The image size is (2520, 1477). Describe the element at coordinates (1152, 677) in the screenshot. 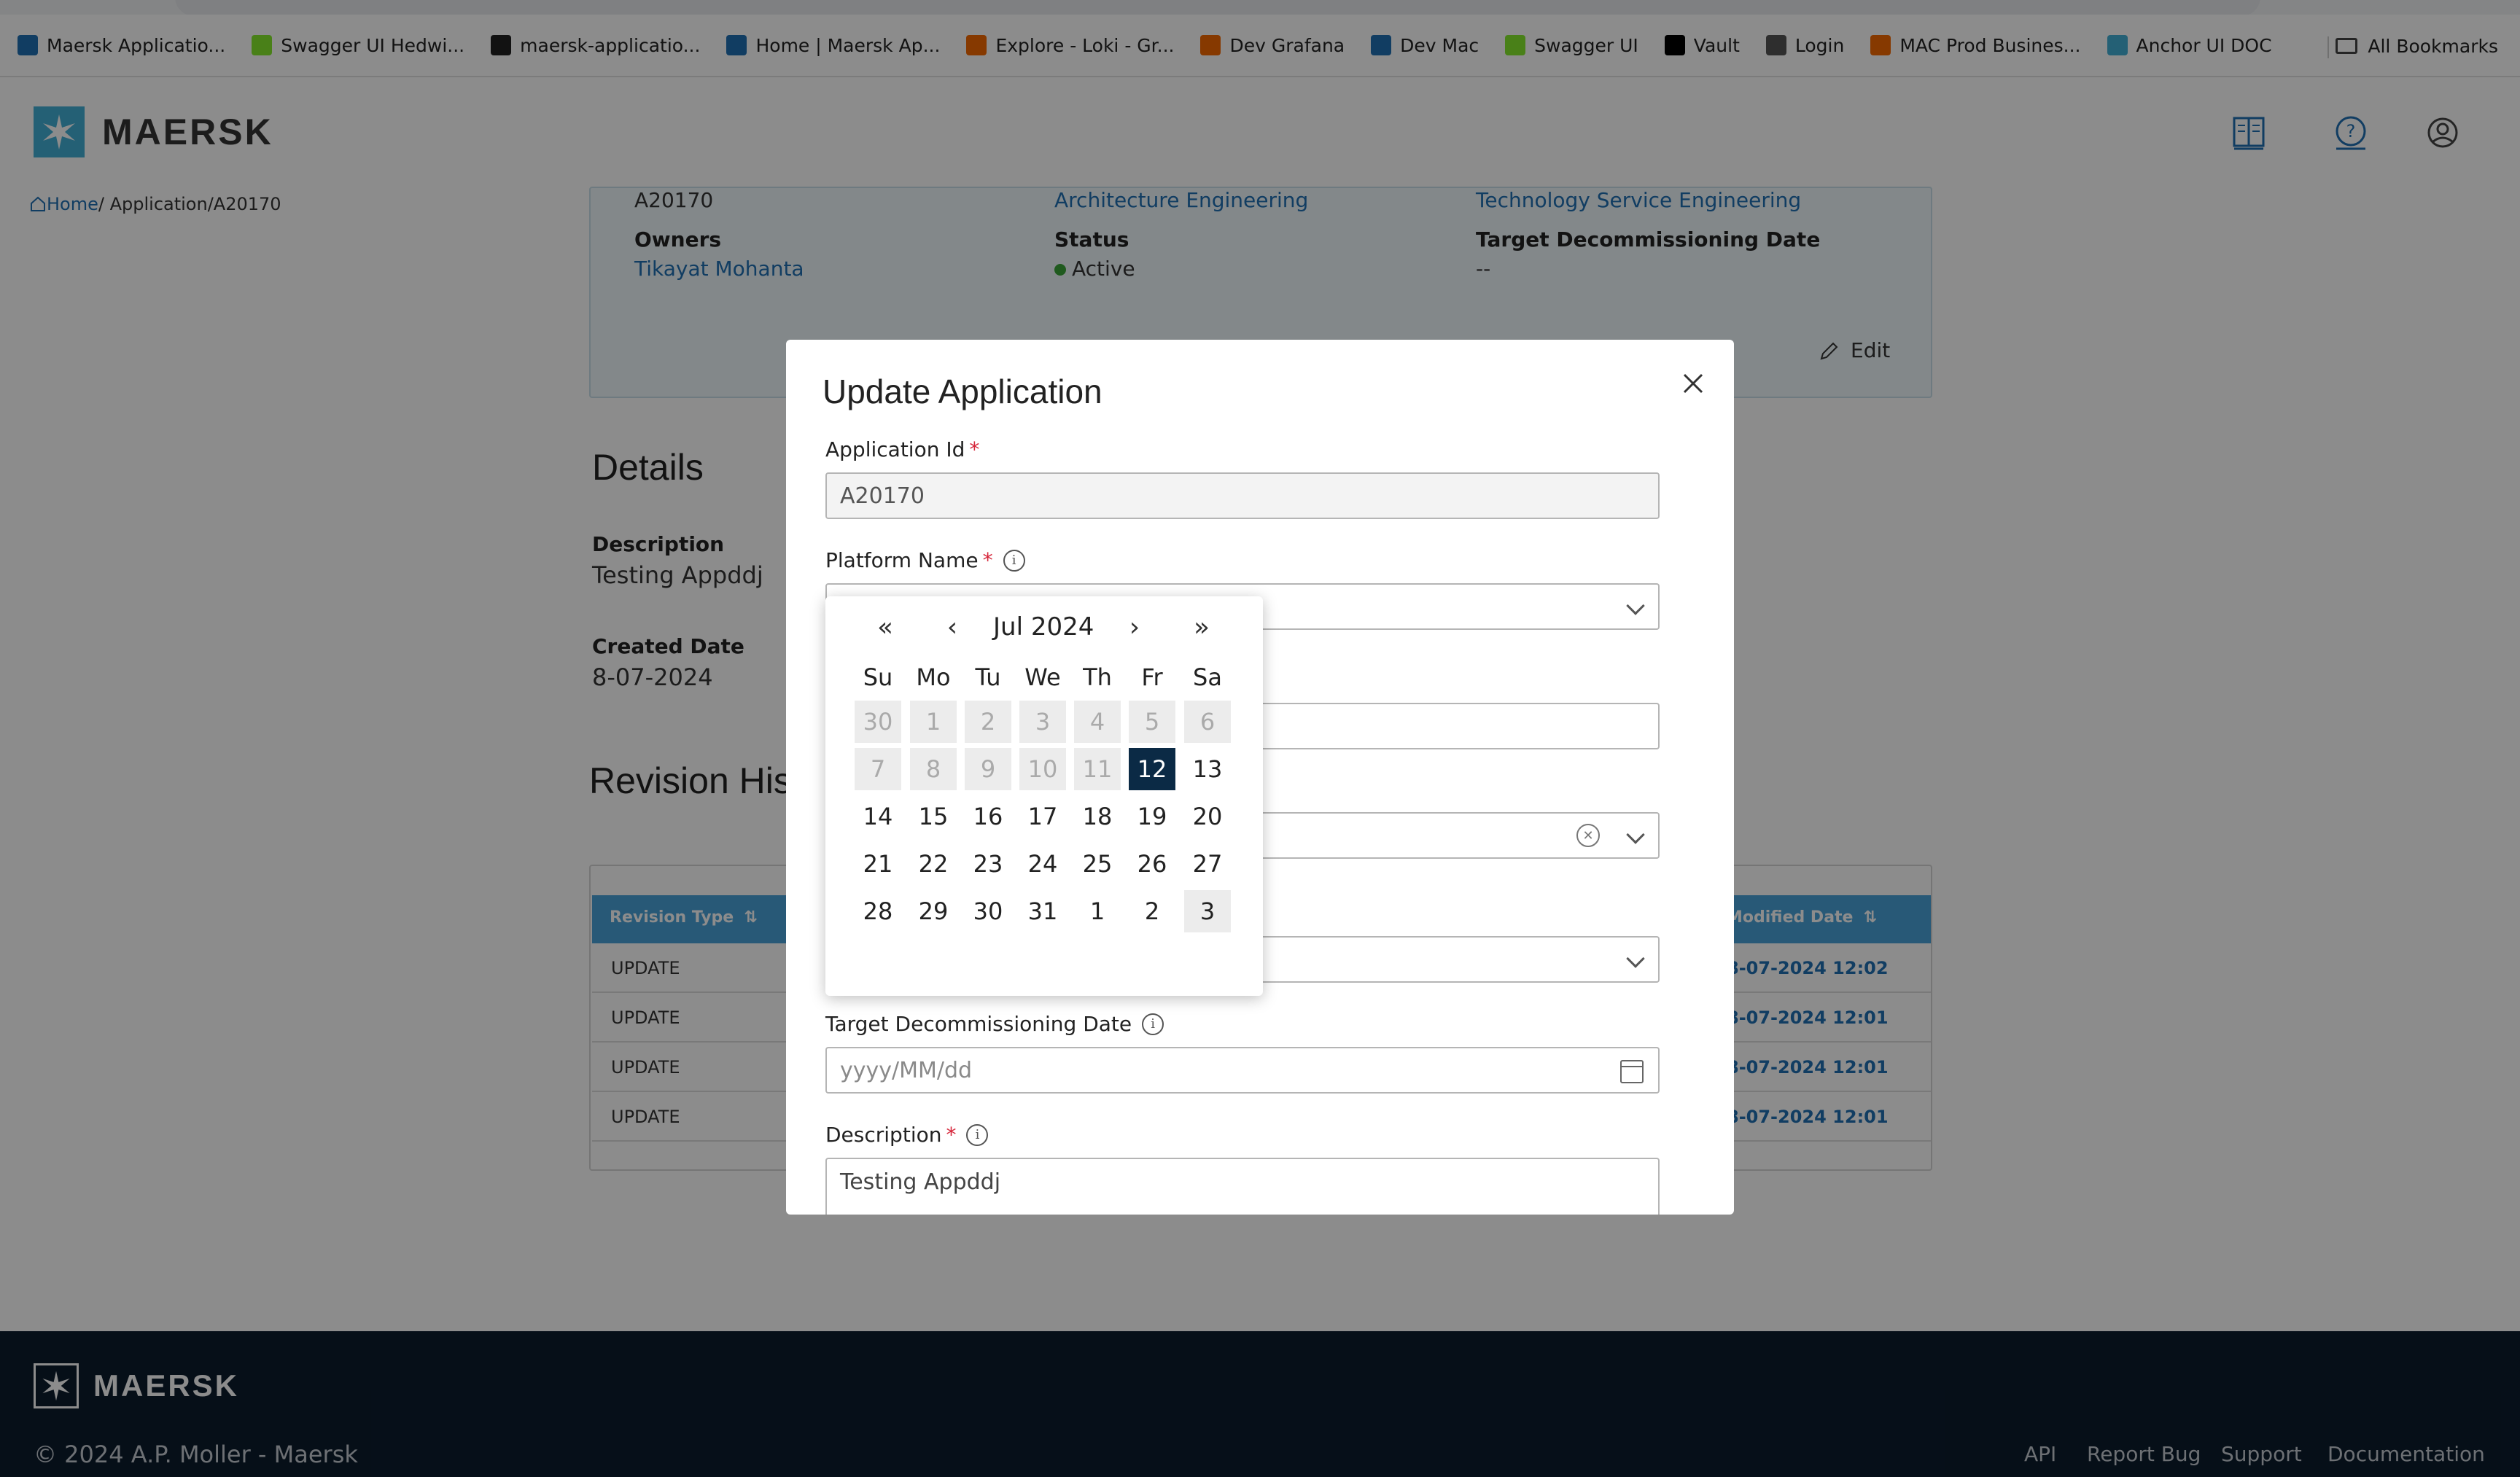

I see `weekday-header: Fr` at that location.